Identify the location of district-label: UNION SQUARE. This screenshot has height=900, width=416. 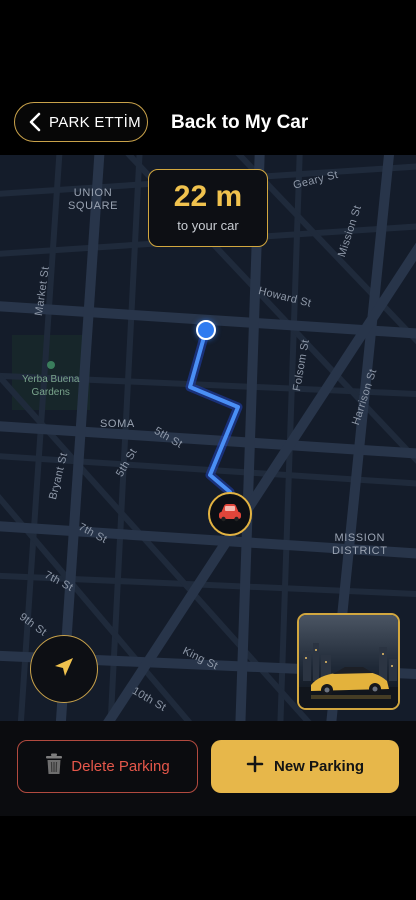
(93, 199).